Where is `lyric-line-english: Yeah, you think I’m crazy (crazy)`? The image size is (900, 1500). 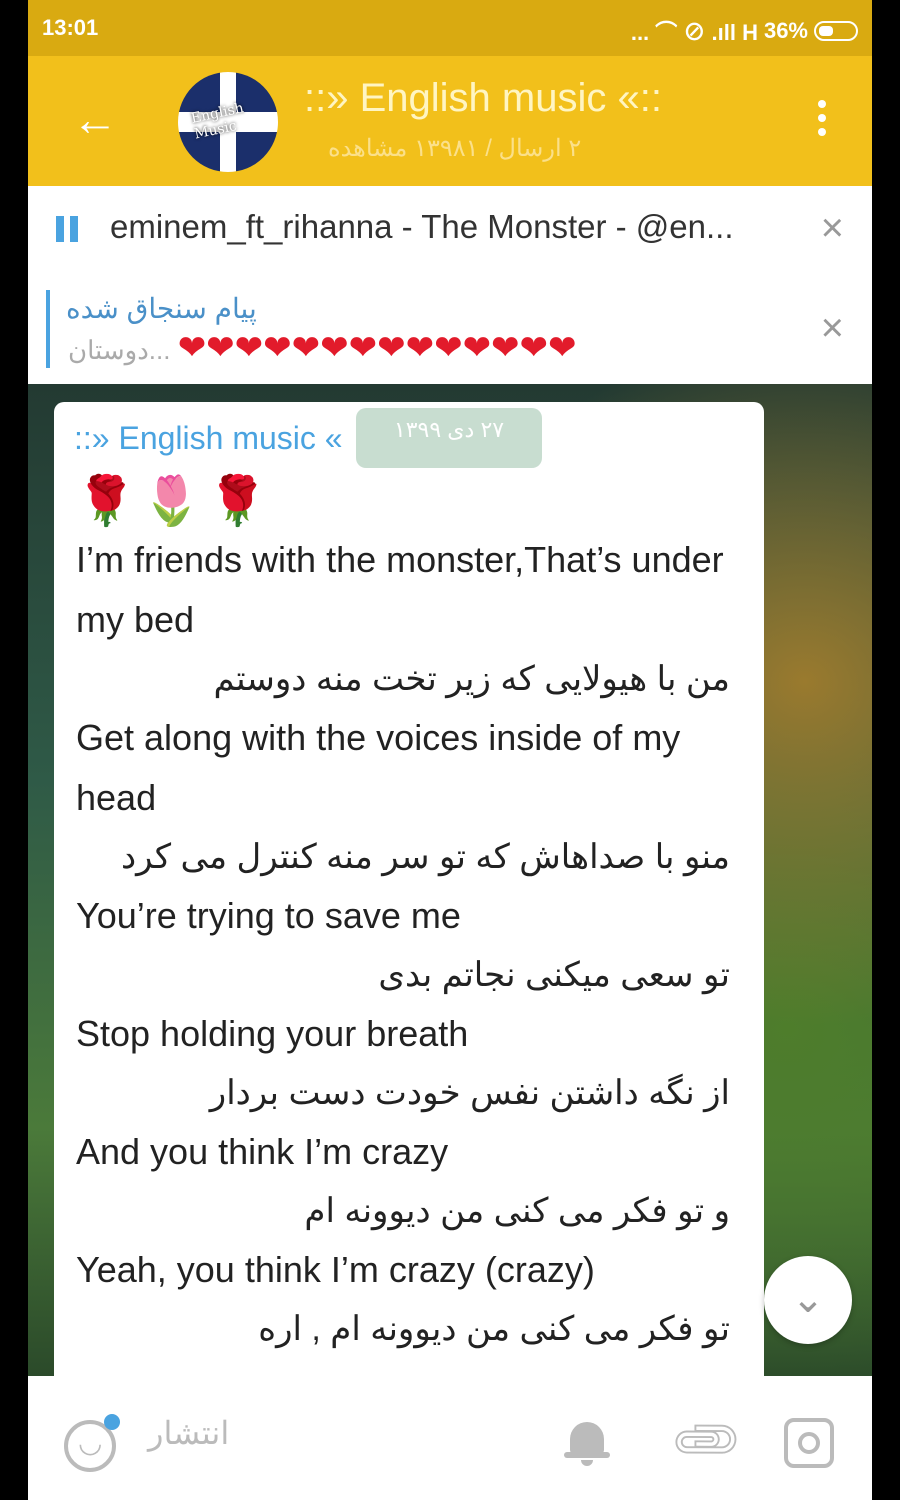
lyric-line-english: Yeah, you think I’m crazy (crazy) is located at coordinates (335, 1269).